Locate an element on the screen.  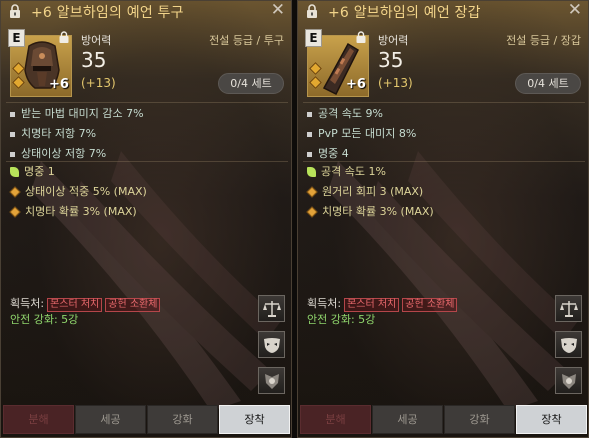
grade-type: 전설 등급 / 투구 is located at coordinates (246, 40).